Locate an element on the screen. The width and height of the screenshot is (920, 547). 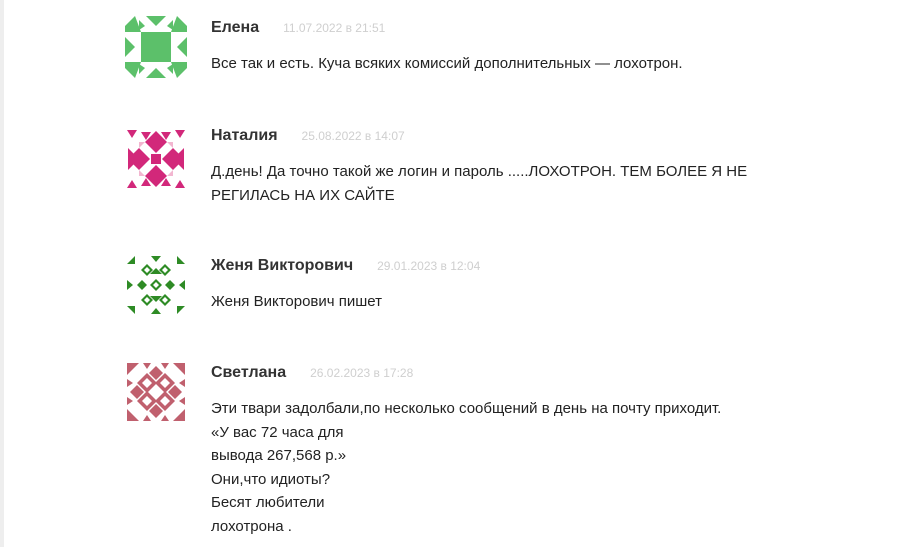
comment-text-line: Они,что идиоты? is located at coordinates (271, 479).